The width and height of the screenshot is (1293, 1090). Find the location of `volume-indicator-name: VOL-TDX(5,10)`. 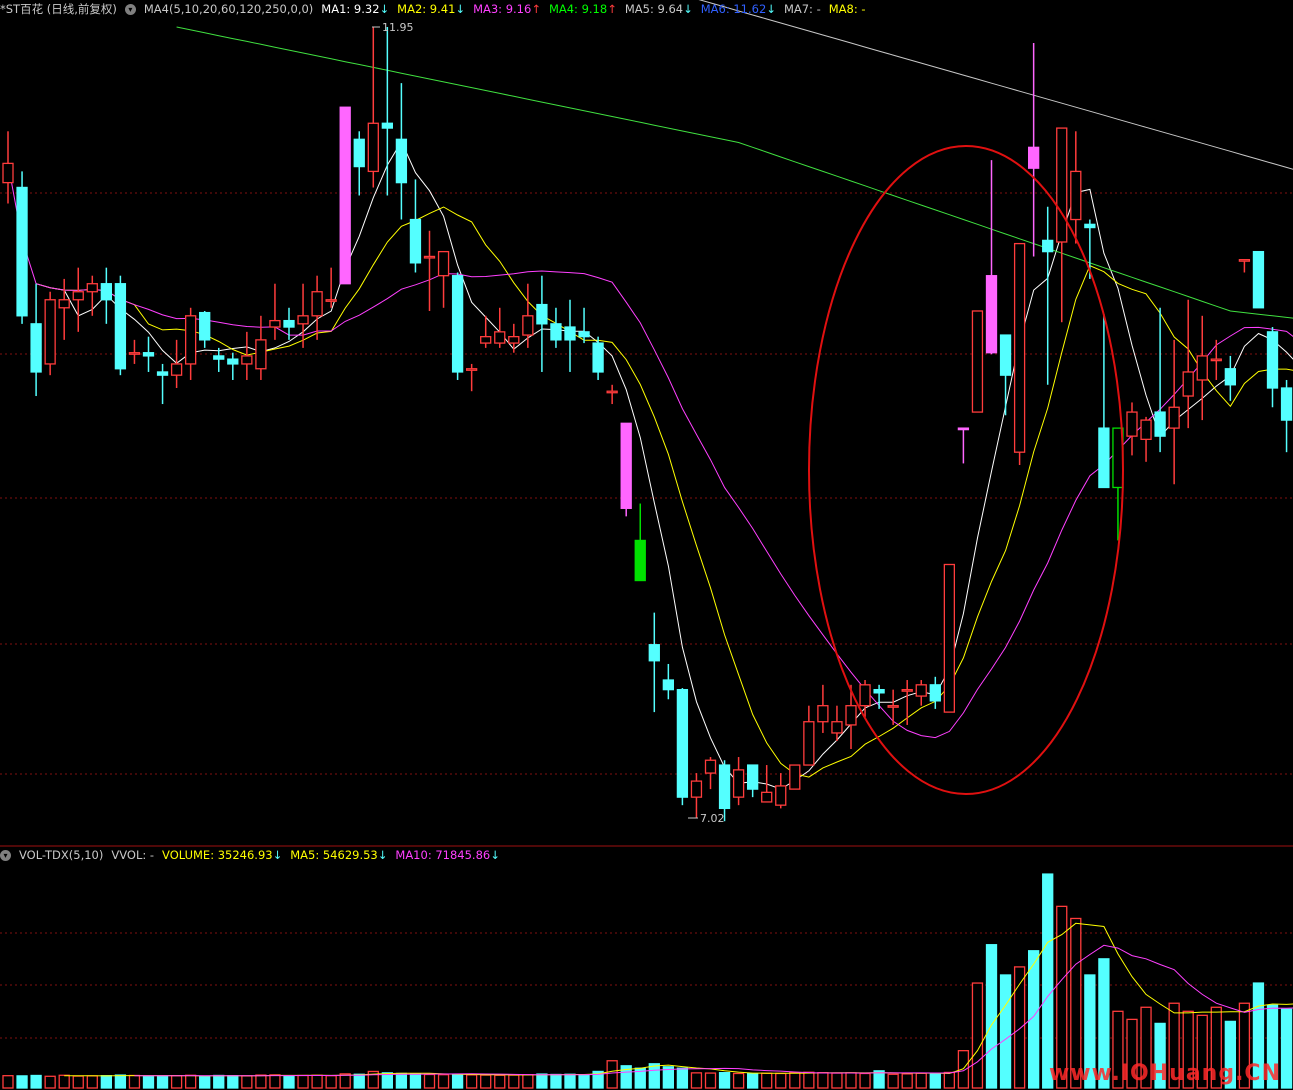

volume-indicator-name: VOL-TDX(5,10) is located at coordinates (61, 855).